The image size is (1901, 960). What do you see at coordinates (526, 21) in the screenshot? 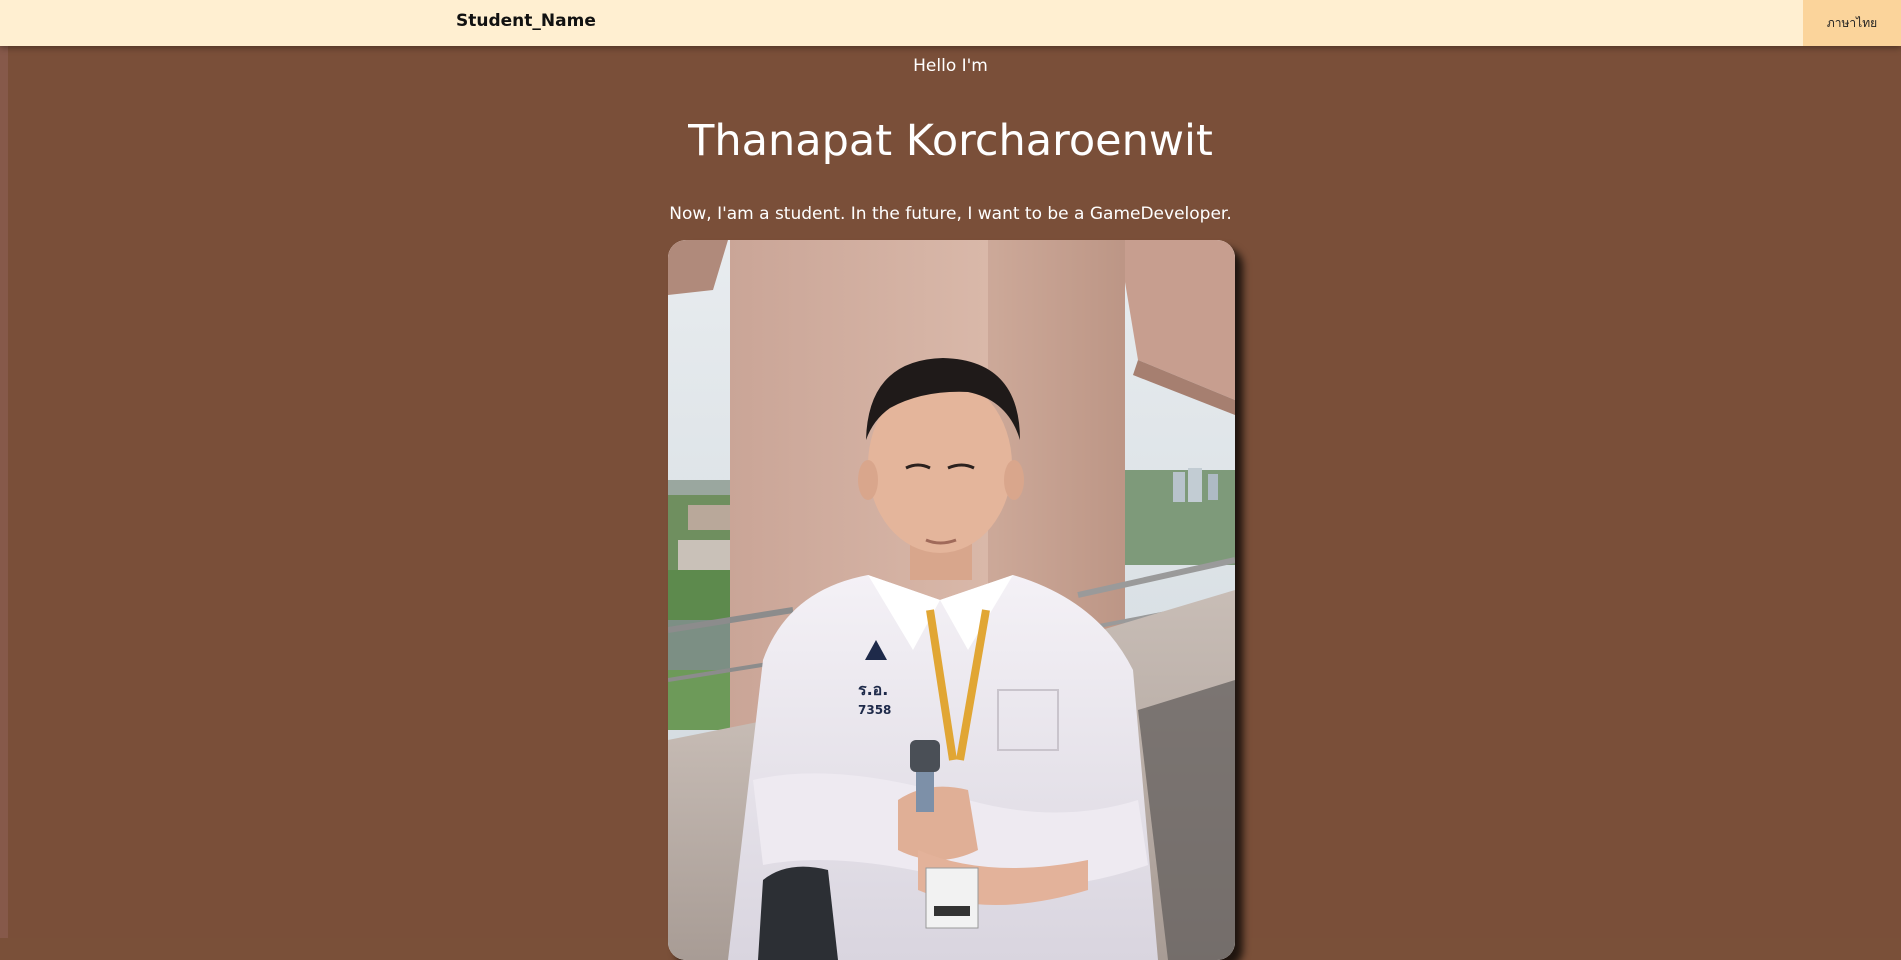
I see `brand-link: Student_Name` at bounding box center [526, 21].